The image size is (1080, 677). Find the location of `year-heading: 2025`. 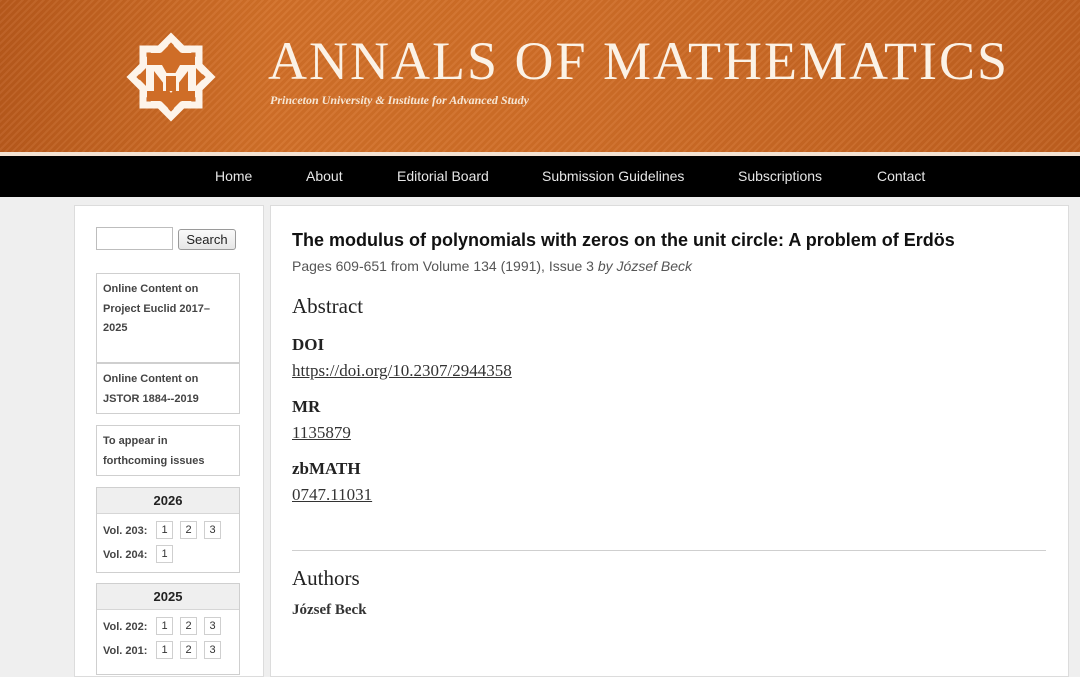

year-heading: 2025 is located at coordinates (168, 597).